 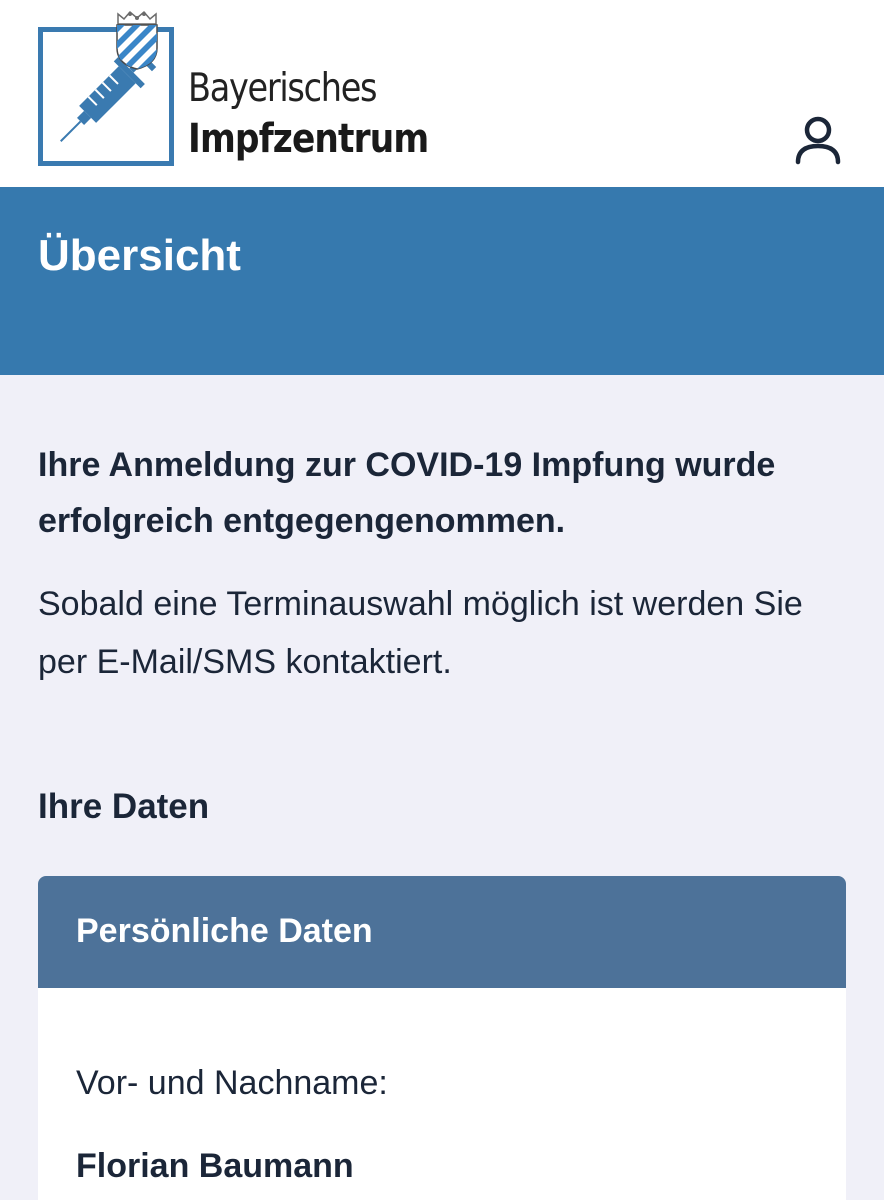 What do you see at coordinates (139, 255) in the screenshot?
I see `page-title: Übersicht` at bounding box center [139, 255].